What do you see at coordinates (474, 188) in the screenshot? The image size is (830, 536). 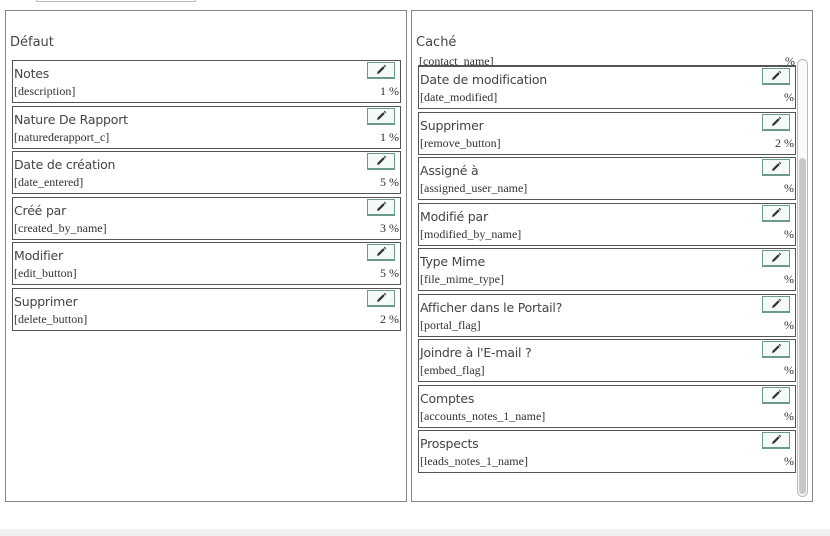 I see `field-name: [assigned_user_name]` at bounding box center [474, 188].